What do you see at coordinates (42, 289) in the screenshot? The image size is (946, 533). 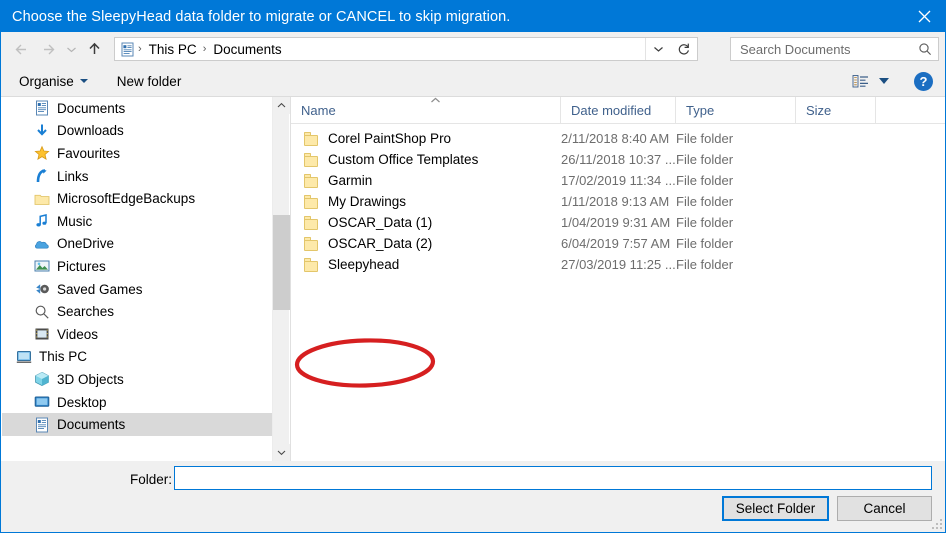 I see `saved-games-icon-glyph` at bounding box center [42, 289].